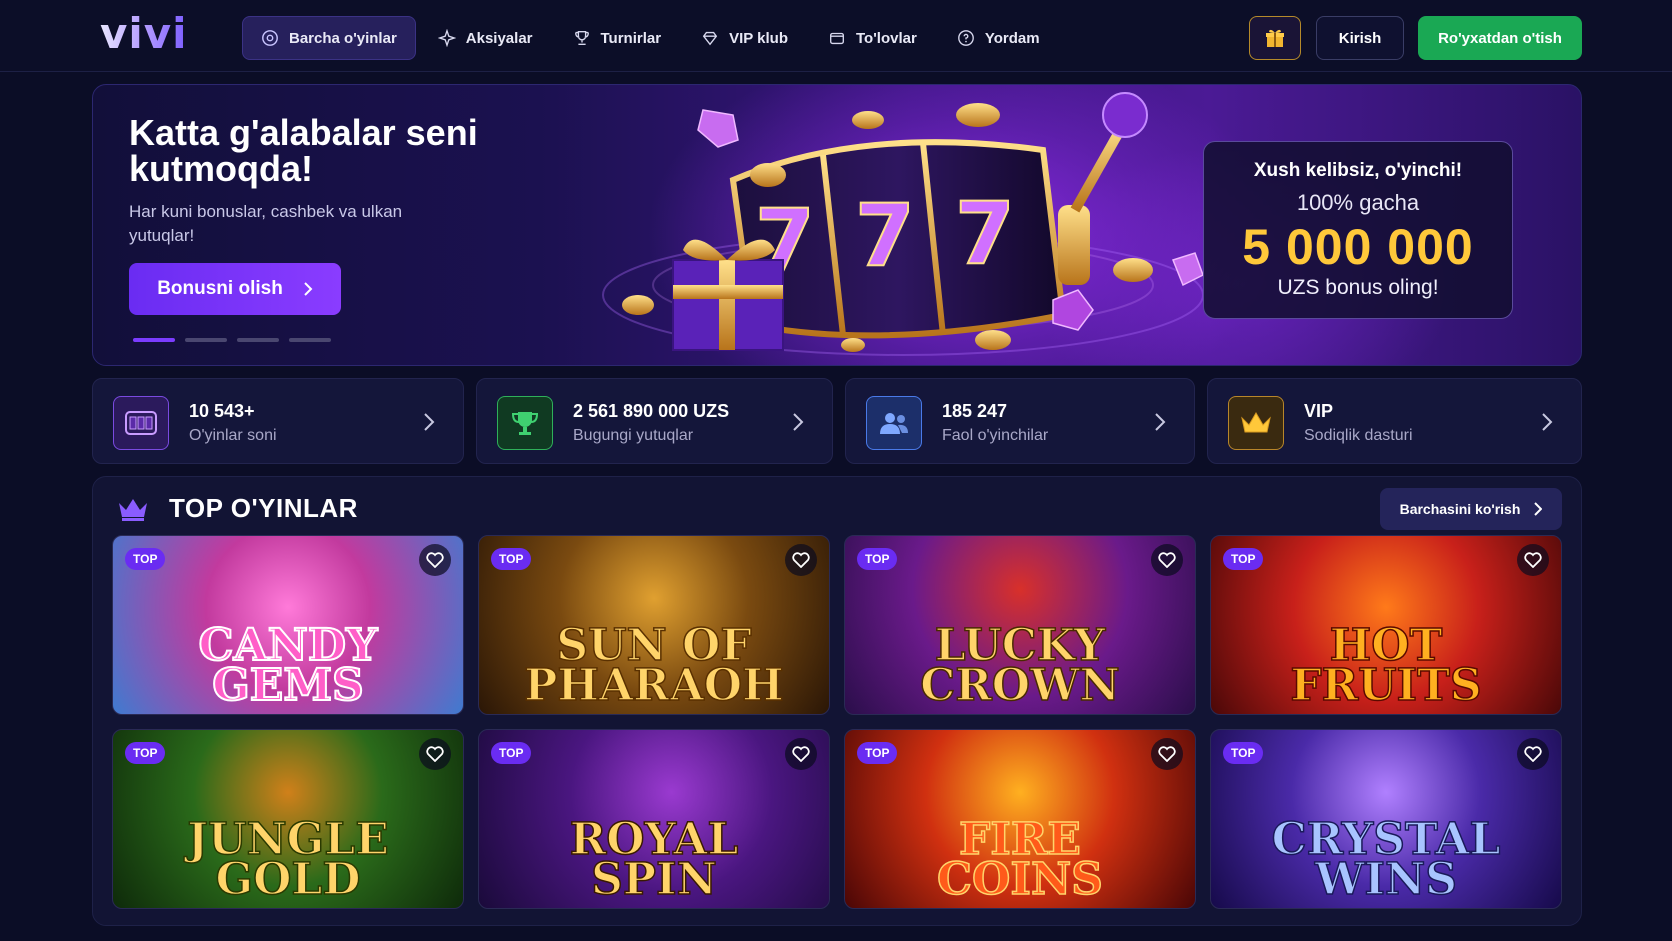 Image resolution: width=1672 pixels, height=941 pixels. I want to click on nav-vip-club: VIP klub, so click(744, 38).